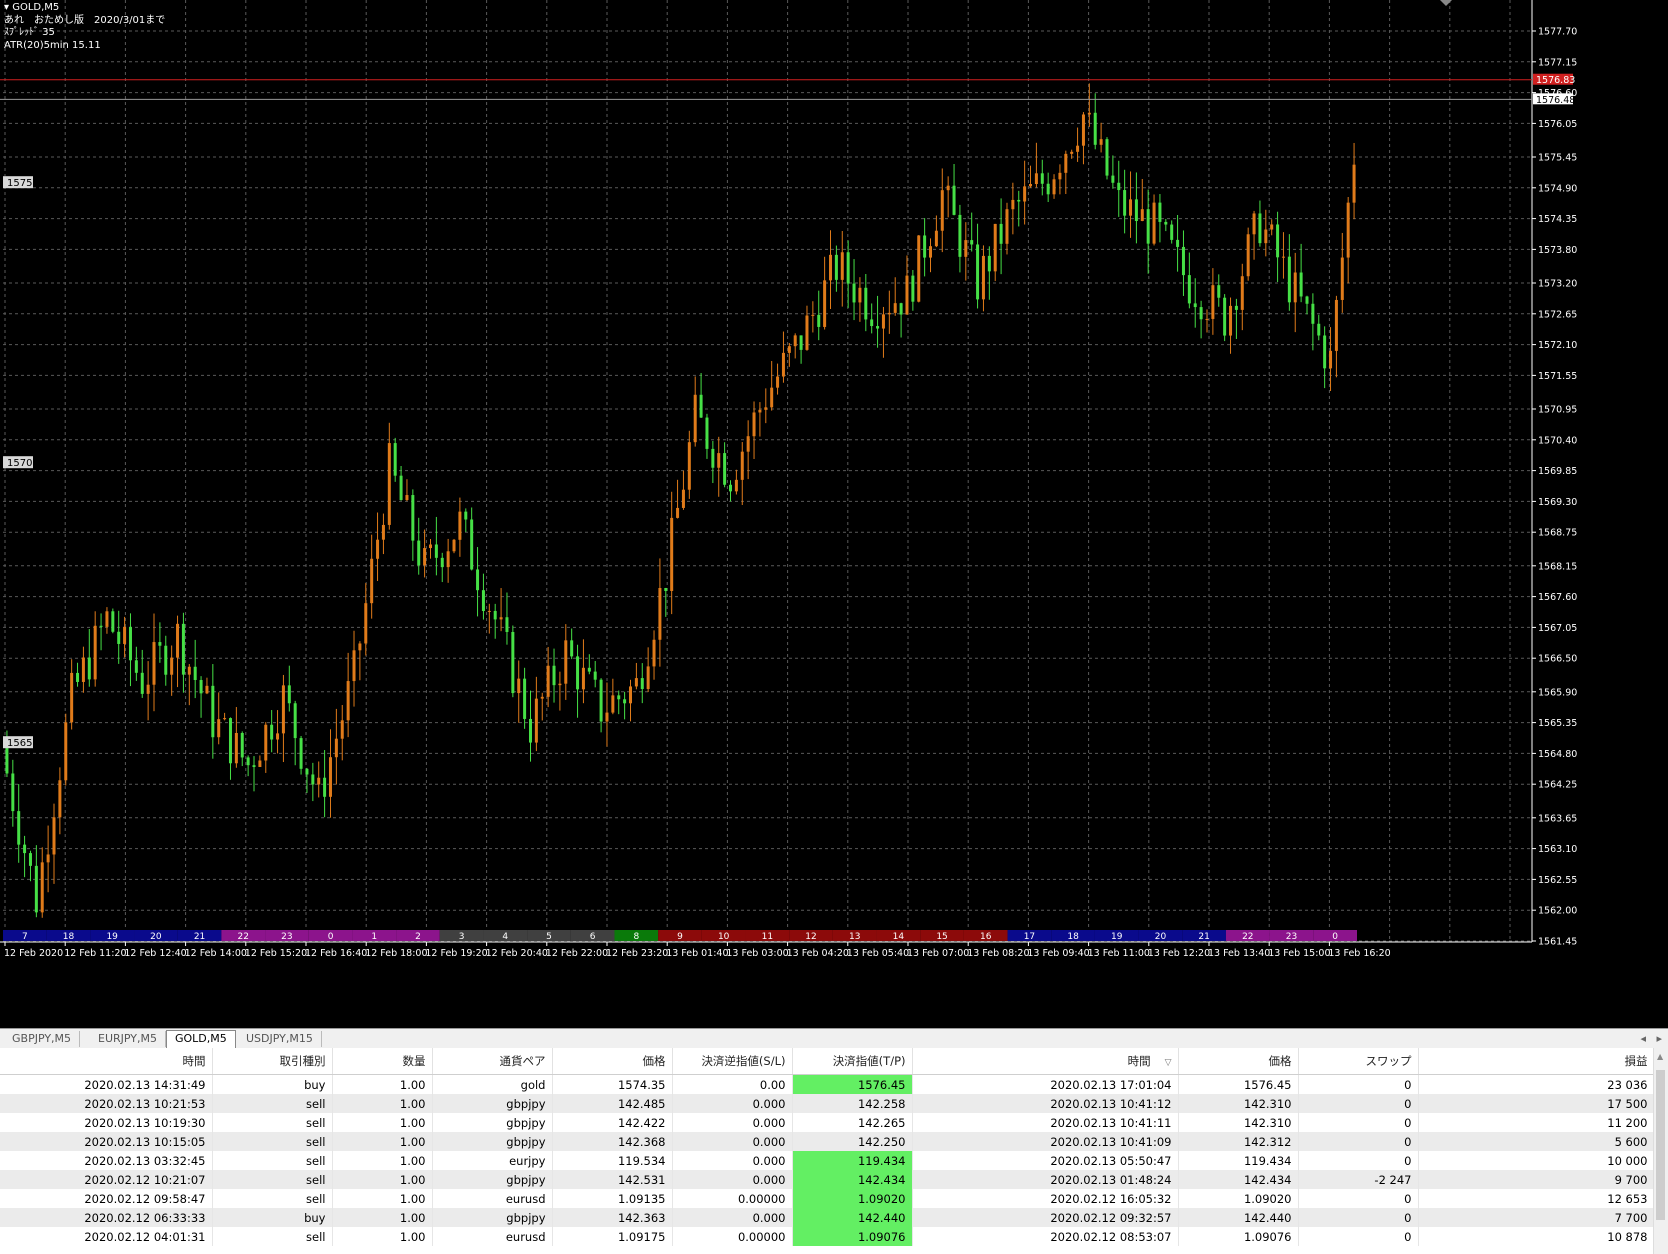 Image resolution: width=1668 pixels, height=1254 pixels. What do you see at coordinates (1388, 1061) in the screenshot?
I see `column-header-label: スワップ` at bounding box center [1388, 1061].